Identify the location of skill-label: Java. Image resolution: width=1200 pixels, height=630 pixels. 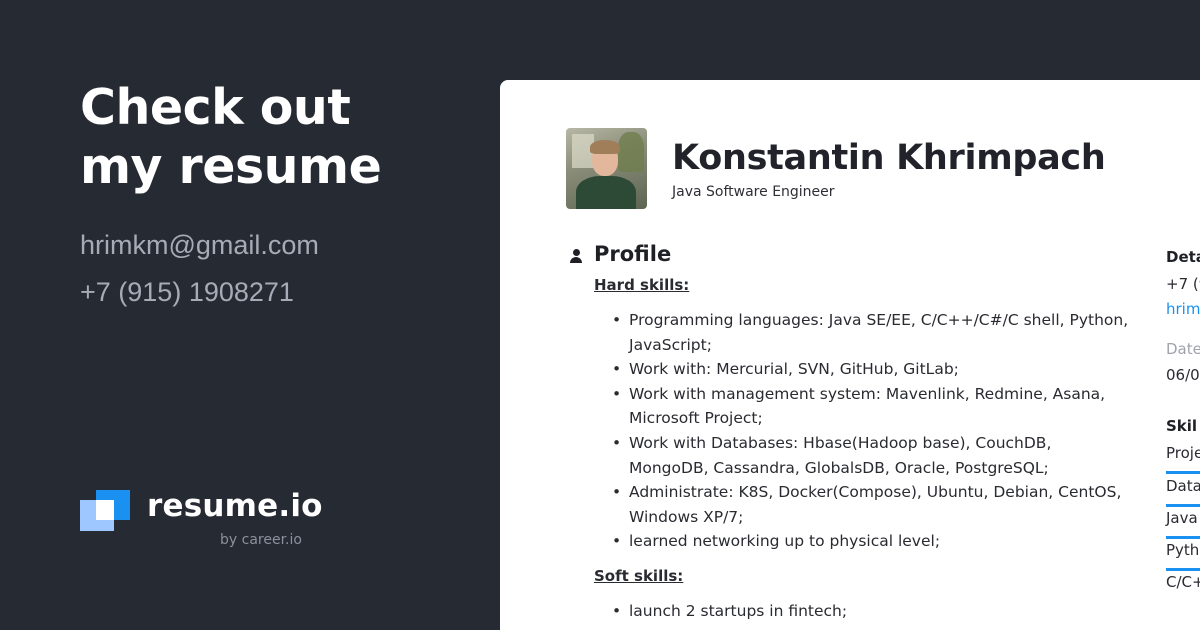
(1182, 518).